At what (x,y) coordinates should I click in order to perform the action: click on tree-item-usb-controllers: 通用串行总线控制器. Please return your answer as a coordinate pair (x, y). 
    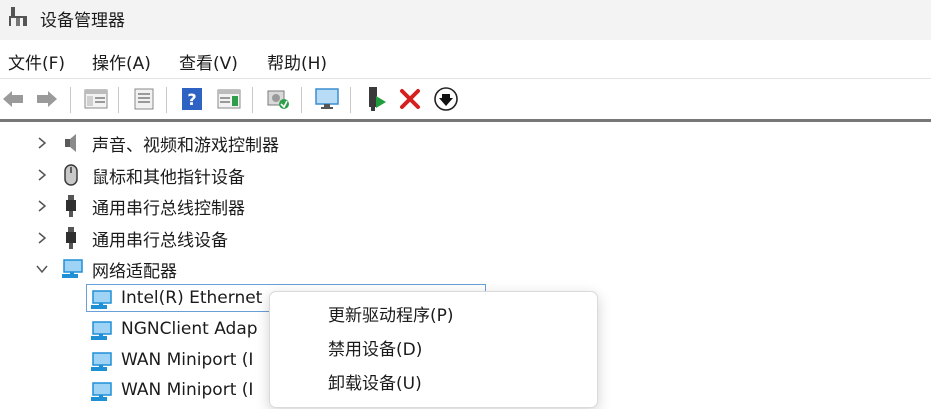
    Looking at the image, I should click on (465, 205).